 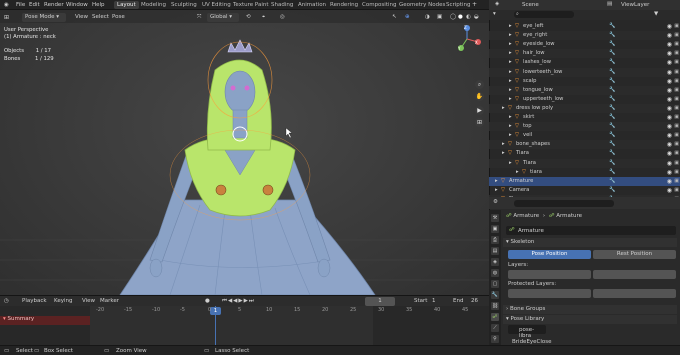 I want to click on start-frame-value: 1, so click(x=434, y=301).